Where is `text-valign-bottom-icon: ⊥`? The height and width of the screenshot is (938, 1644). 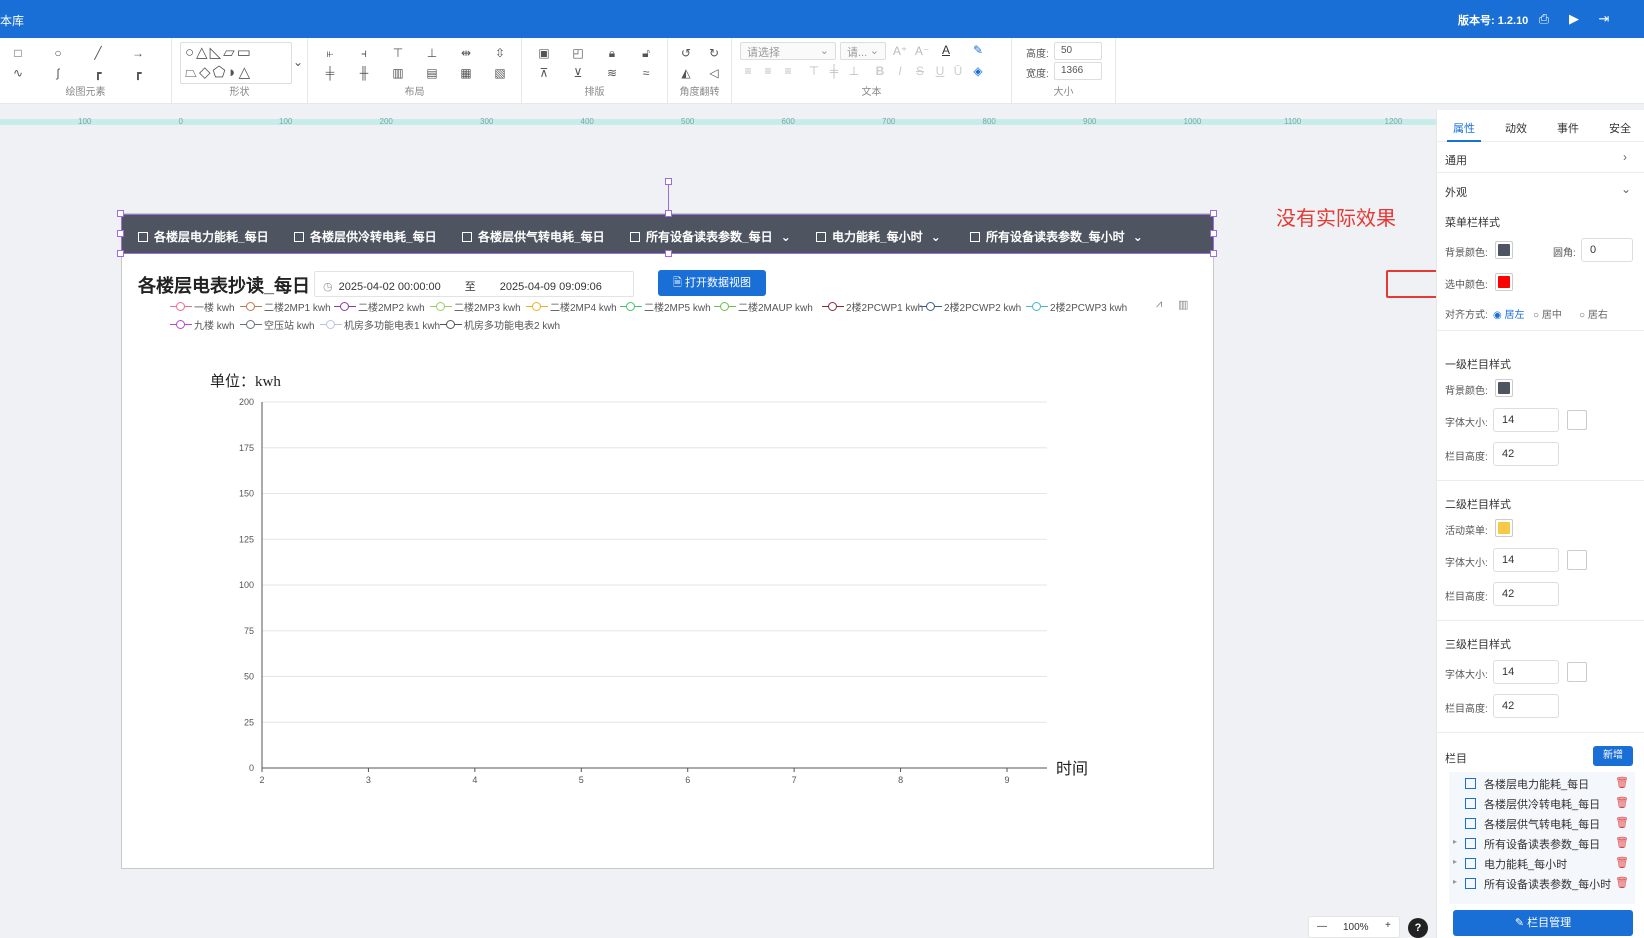 text-valign-bottom-icon: ⊥ is located at coordinates (854, 71).